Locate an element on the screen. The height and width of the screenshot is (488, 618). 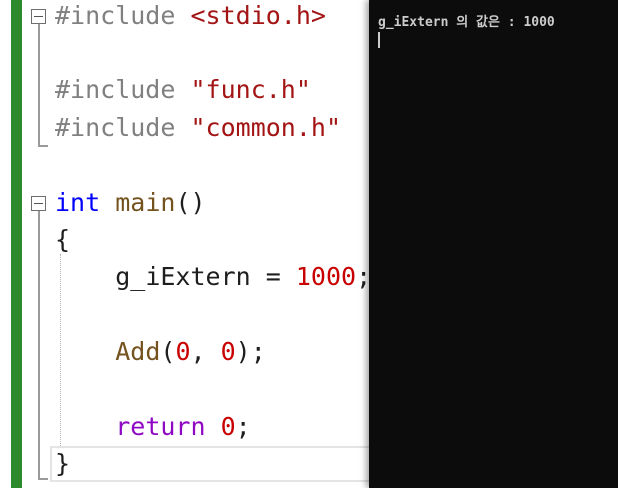
code-line-assignment: g_iExtern = 1000; is located at coordinates (212, 277).